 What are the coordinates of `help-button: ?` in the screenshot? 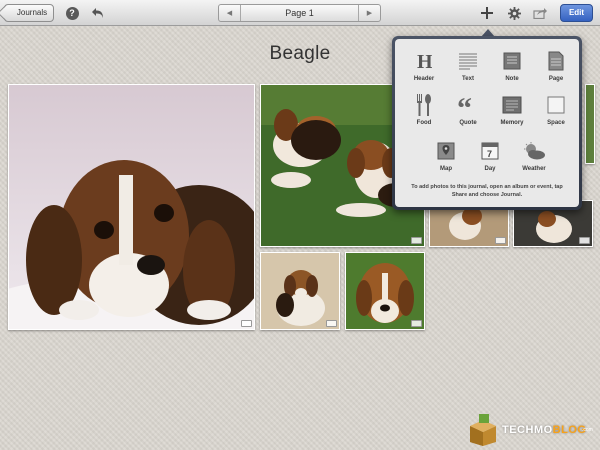 It's located at (72, 13).